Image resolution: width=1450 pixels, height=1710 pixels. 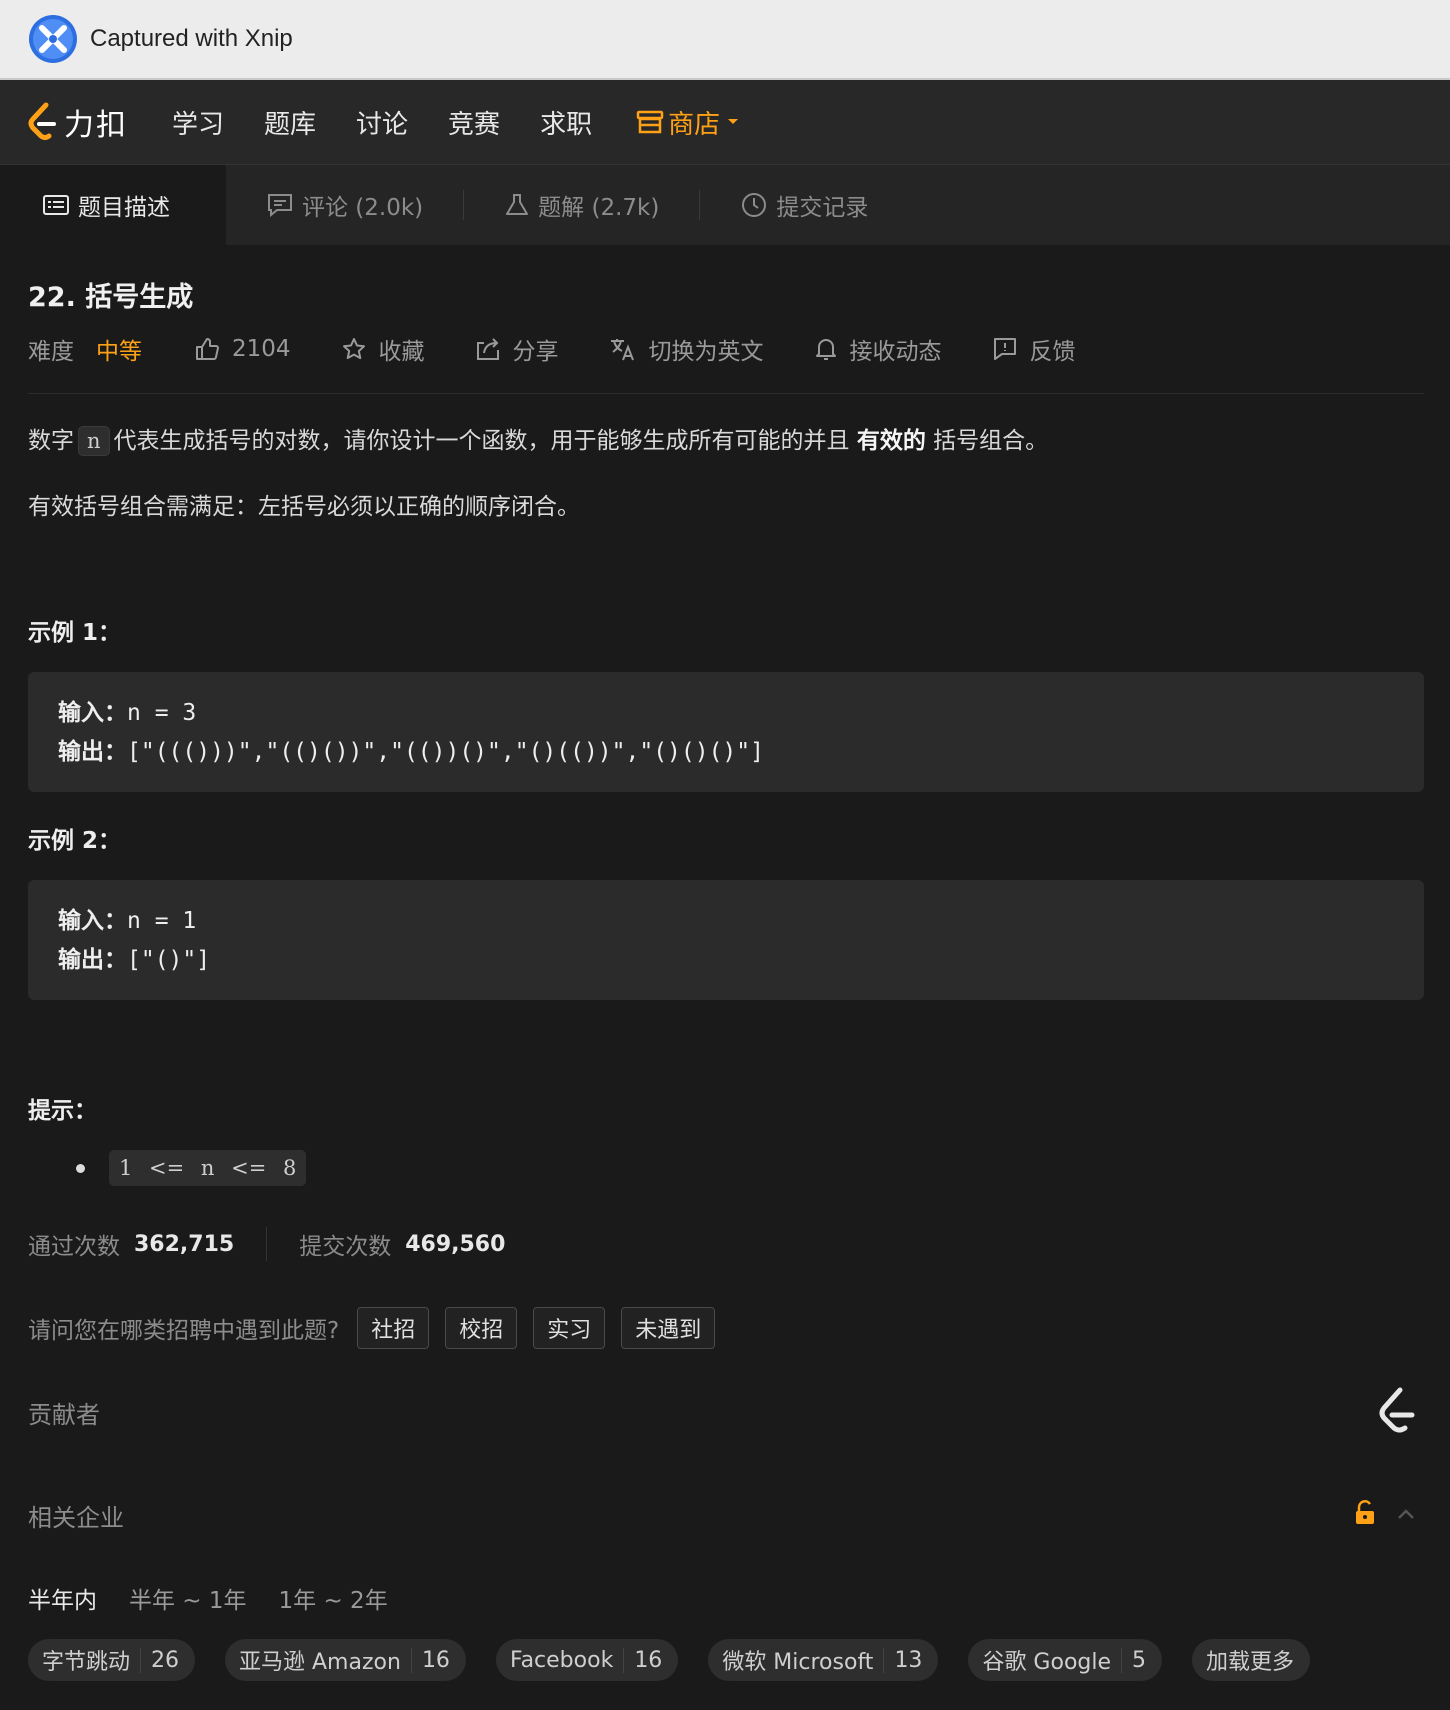 I want to click on difficulty-value: 中等, so click(x=119, y=352).